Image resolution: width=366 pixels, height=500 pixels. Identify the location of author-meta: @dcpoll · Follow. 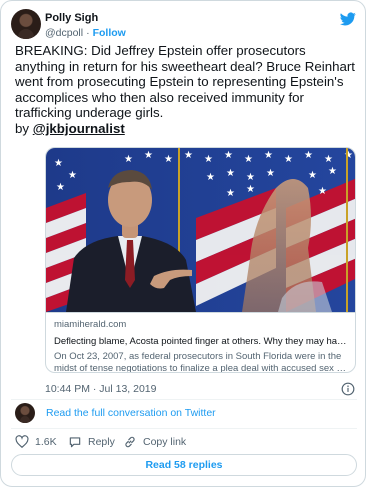
(85, 33).